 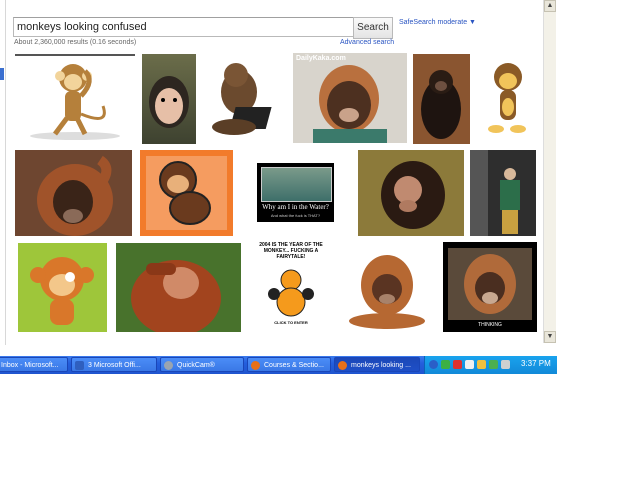 I want to click on image-result-cartoon-brown-monkey-orange-bg, so click(x=186, y=193).